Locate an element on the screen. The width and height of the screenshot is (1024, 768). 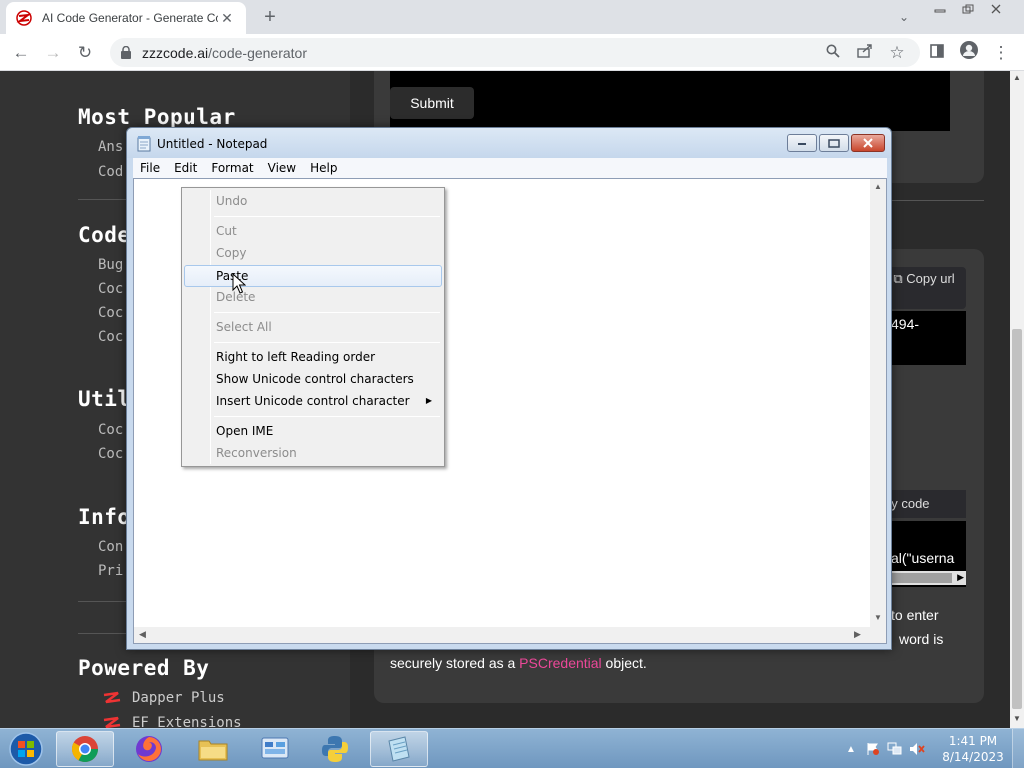
menu-item-select-all: Select All is located at coordinates (313, 327).